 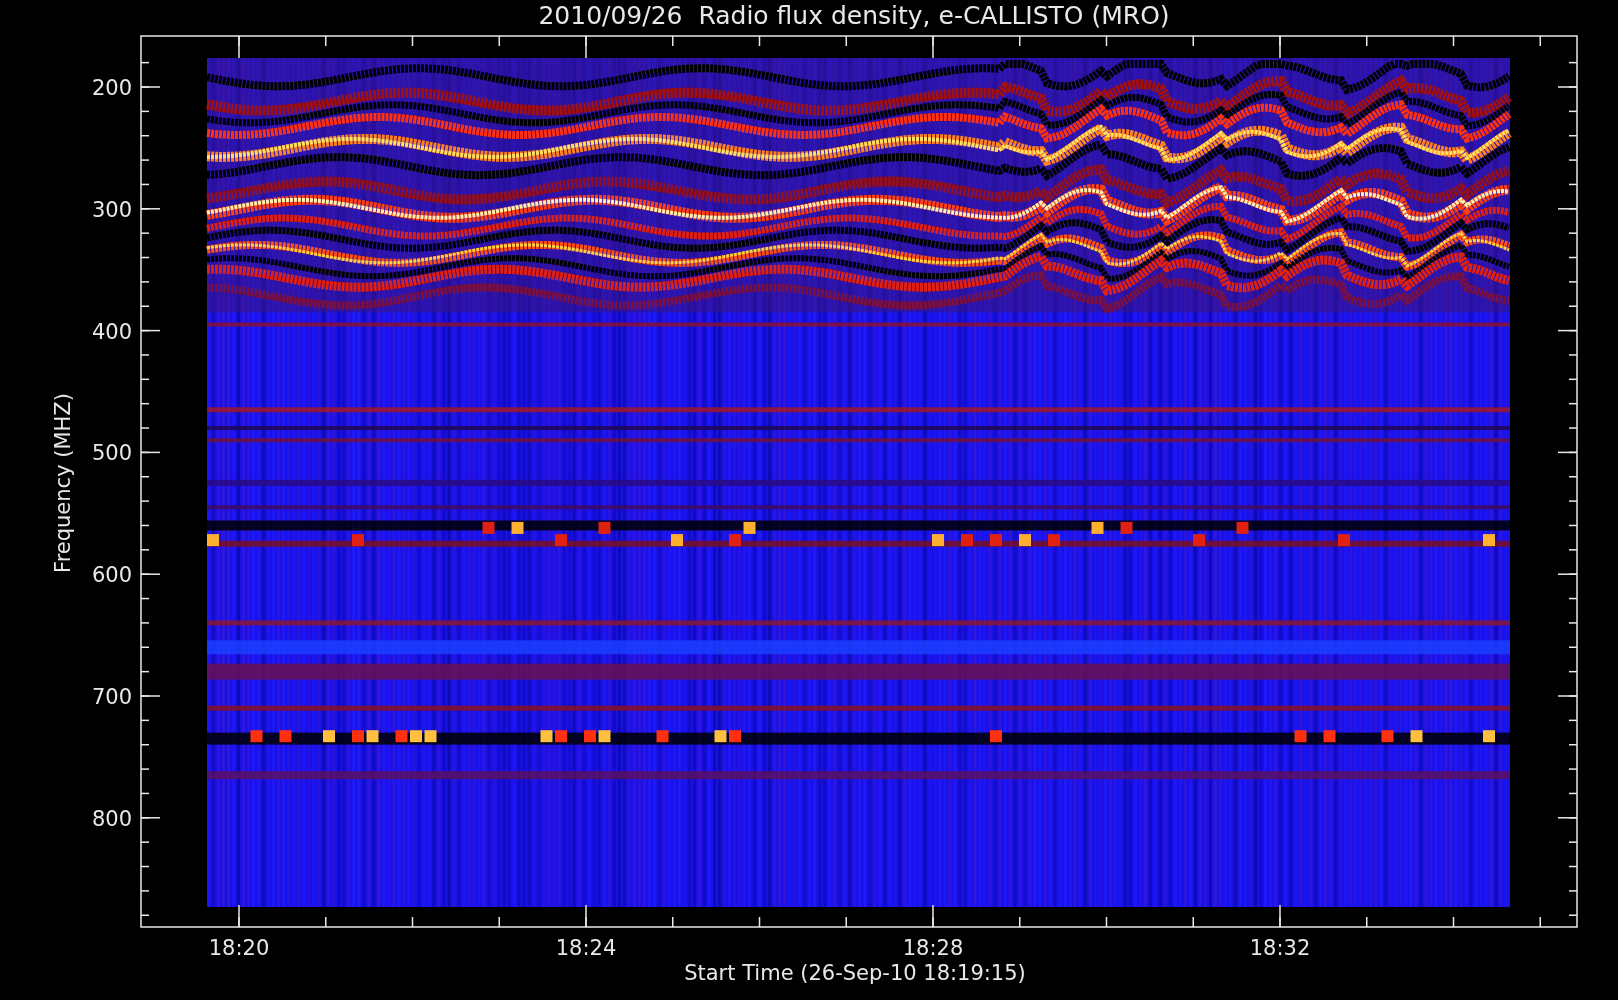 I want to click on x-tick-label: 18:24, so click(x=586, y=948).